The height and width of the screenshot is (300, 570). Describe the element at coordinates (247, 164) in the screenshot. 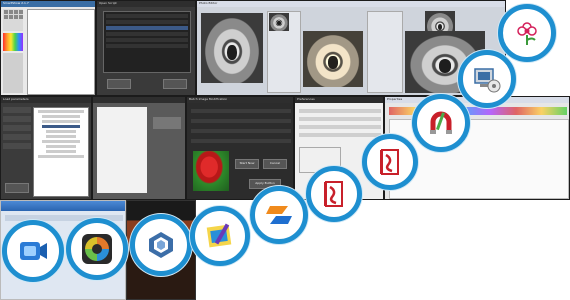

I see `batch-start-button: Start Now` at that location.